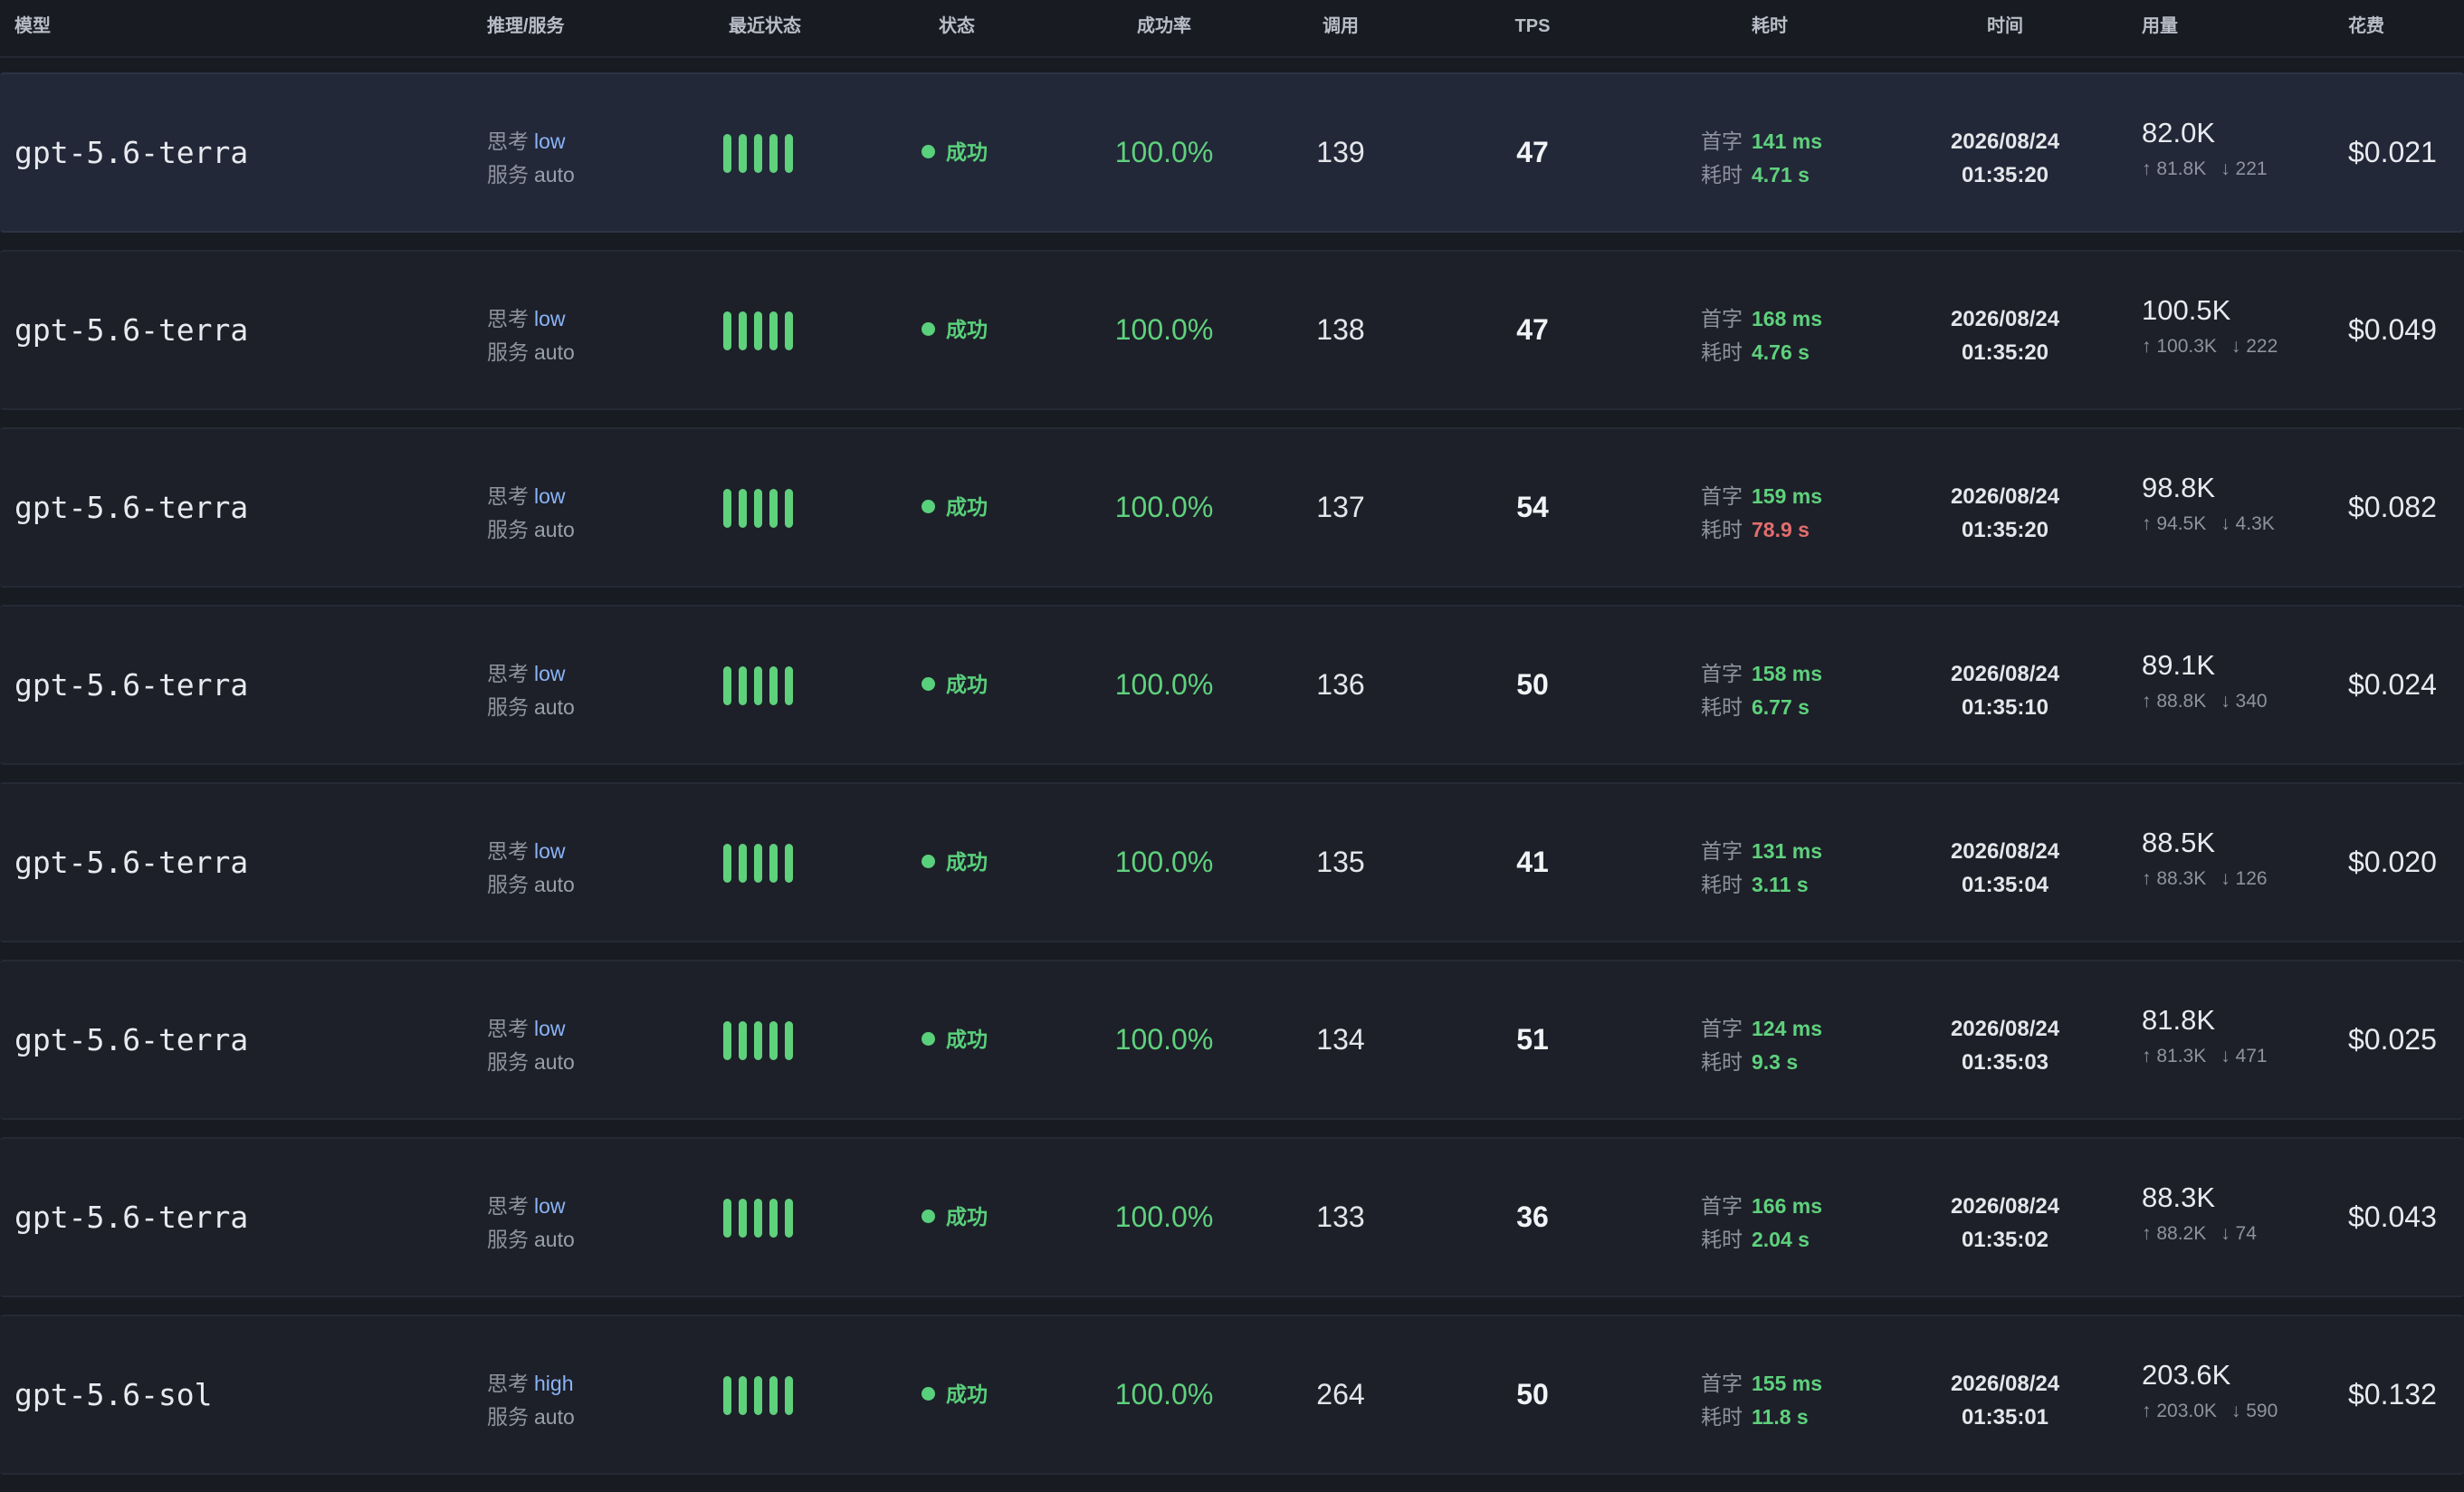 This screenshot has height=1492, width=2464. I want to click on column-header-status: 状态, so click(957, 27).